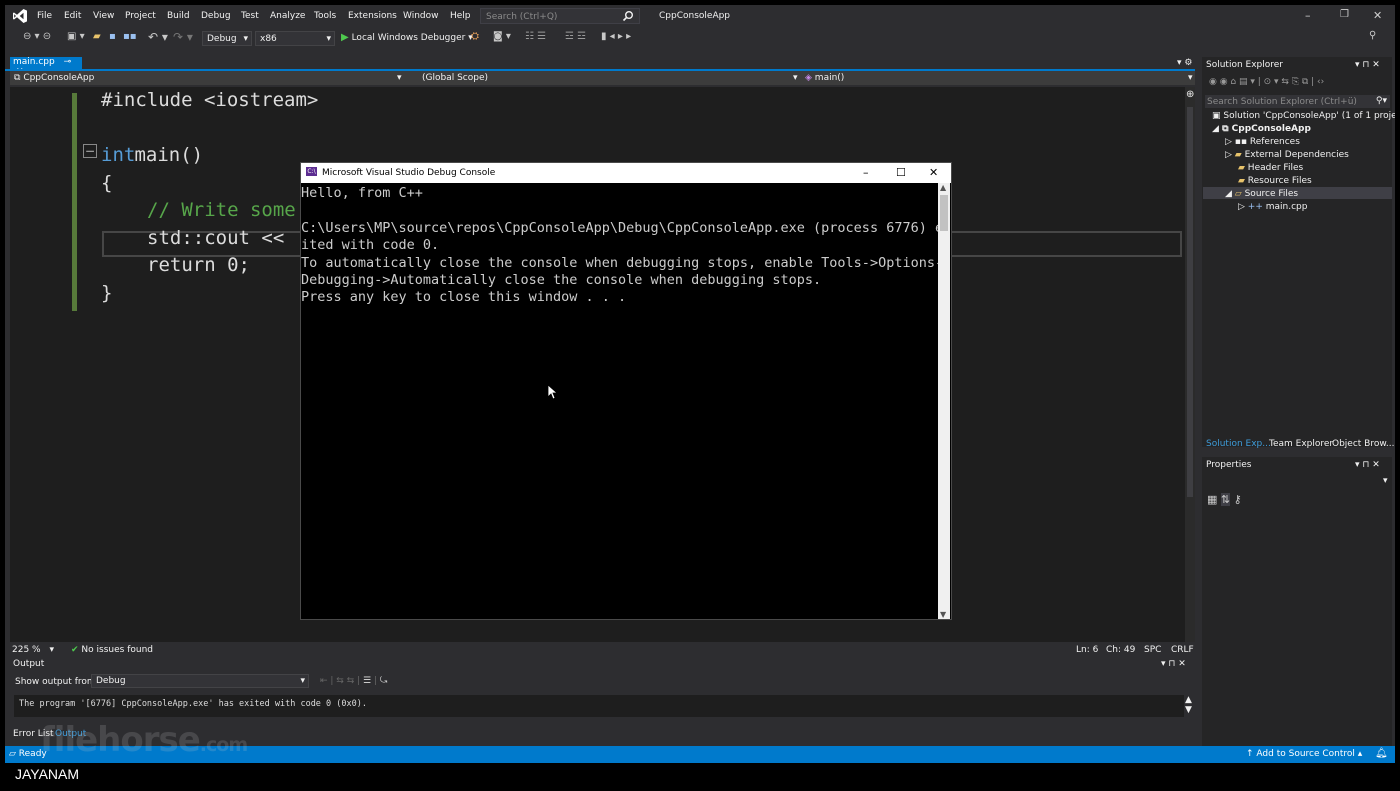  What do you see at coordinates (183, 37) in the screenshot?
I see `redo-icon: ↷ ▾` at bounding box center [183, 37].